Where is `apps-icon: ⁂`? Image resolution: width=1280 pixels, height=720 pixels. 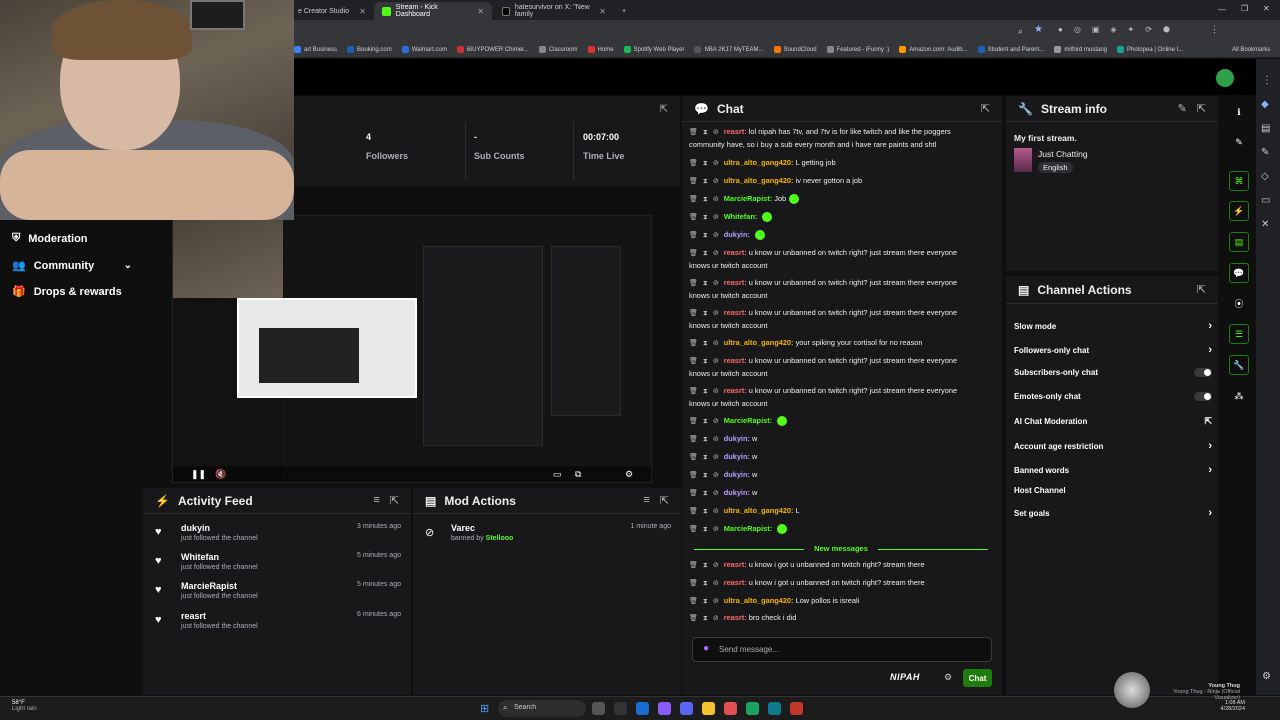 apps-icon: ⁂ is located at coordinates (1239, 396).